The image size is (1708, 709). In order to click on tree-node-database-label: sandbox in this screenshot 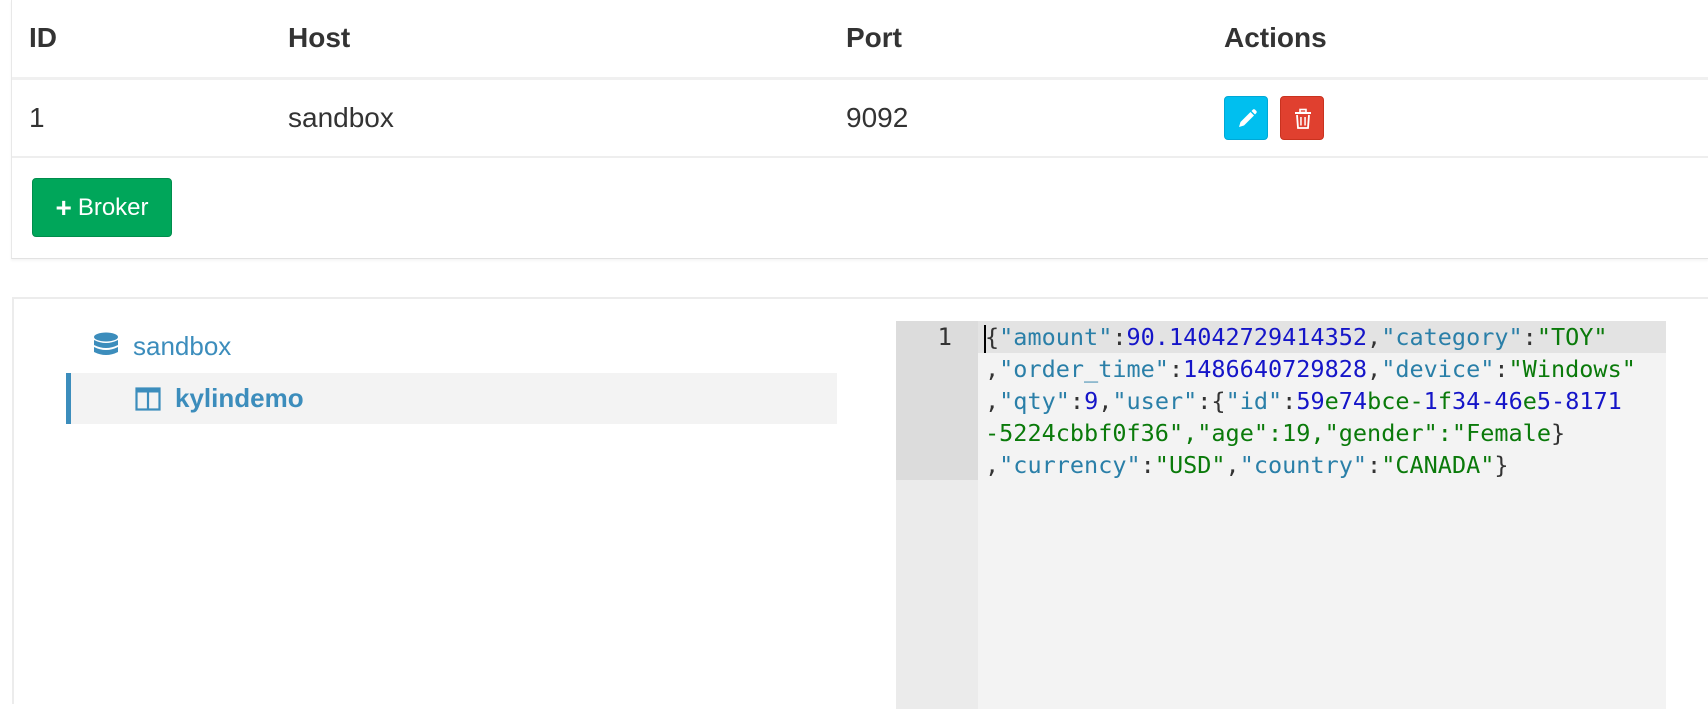, I will do `click(182, 345)`.